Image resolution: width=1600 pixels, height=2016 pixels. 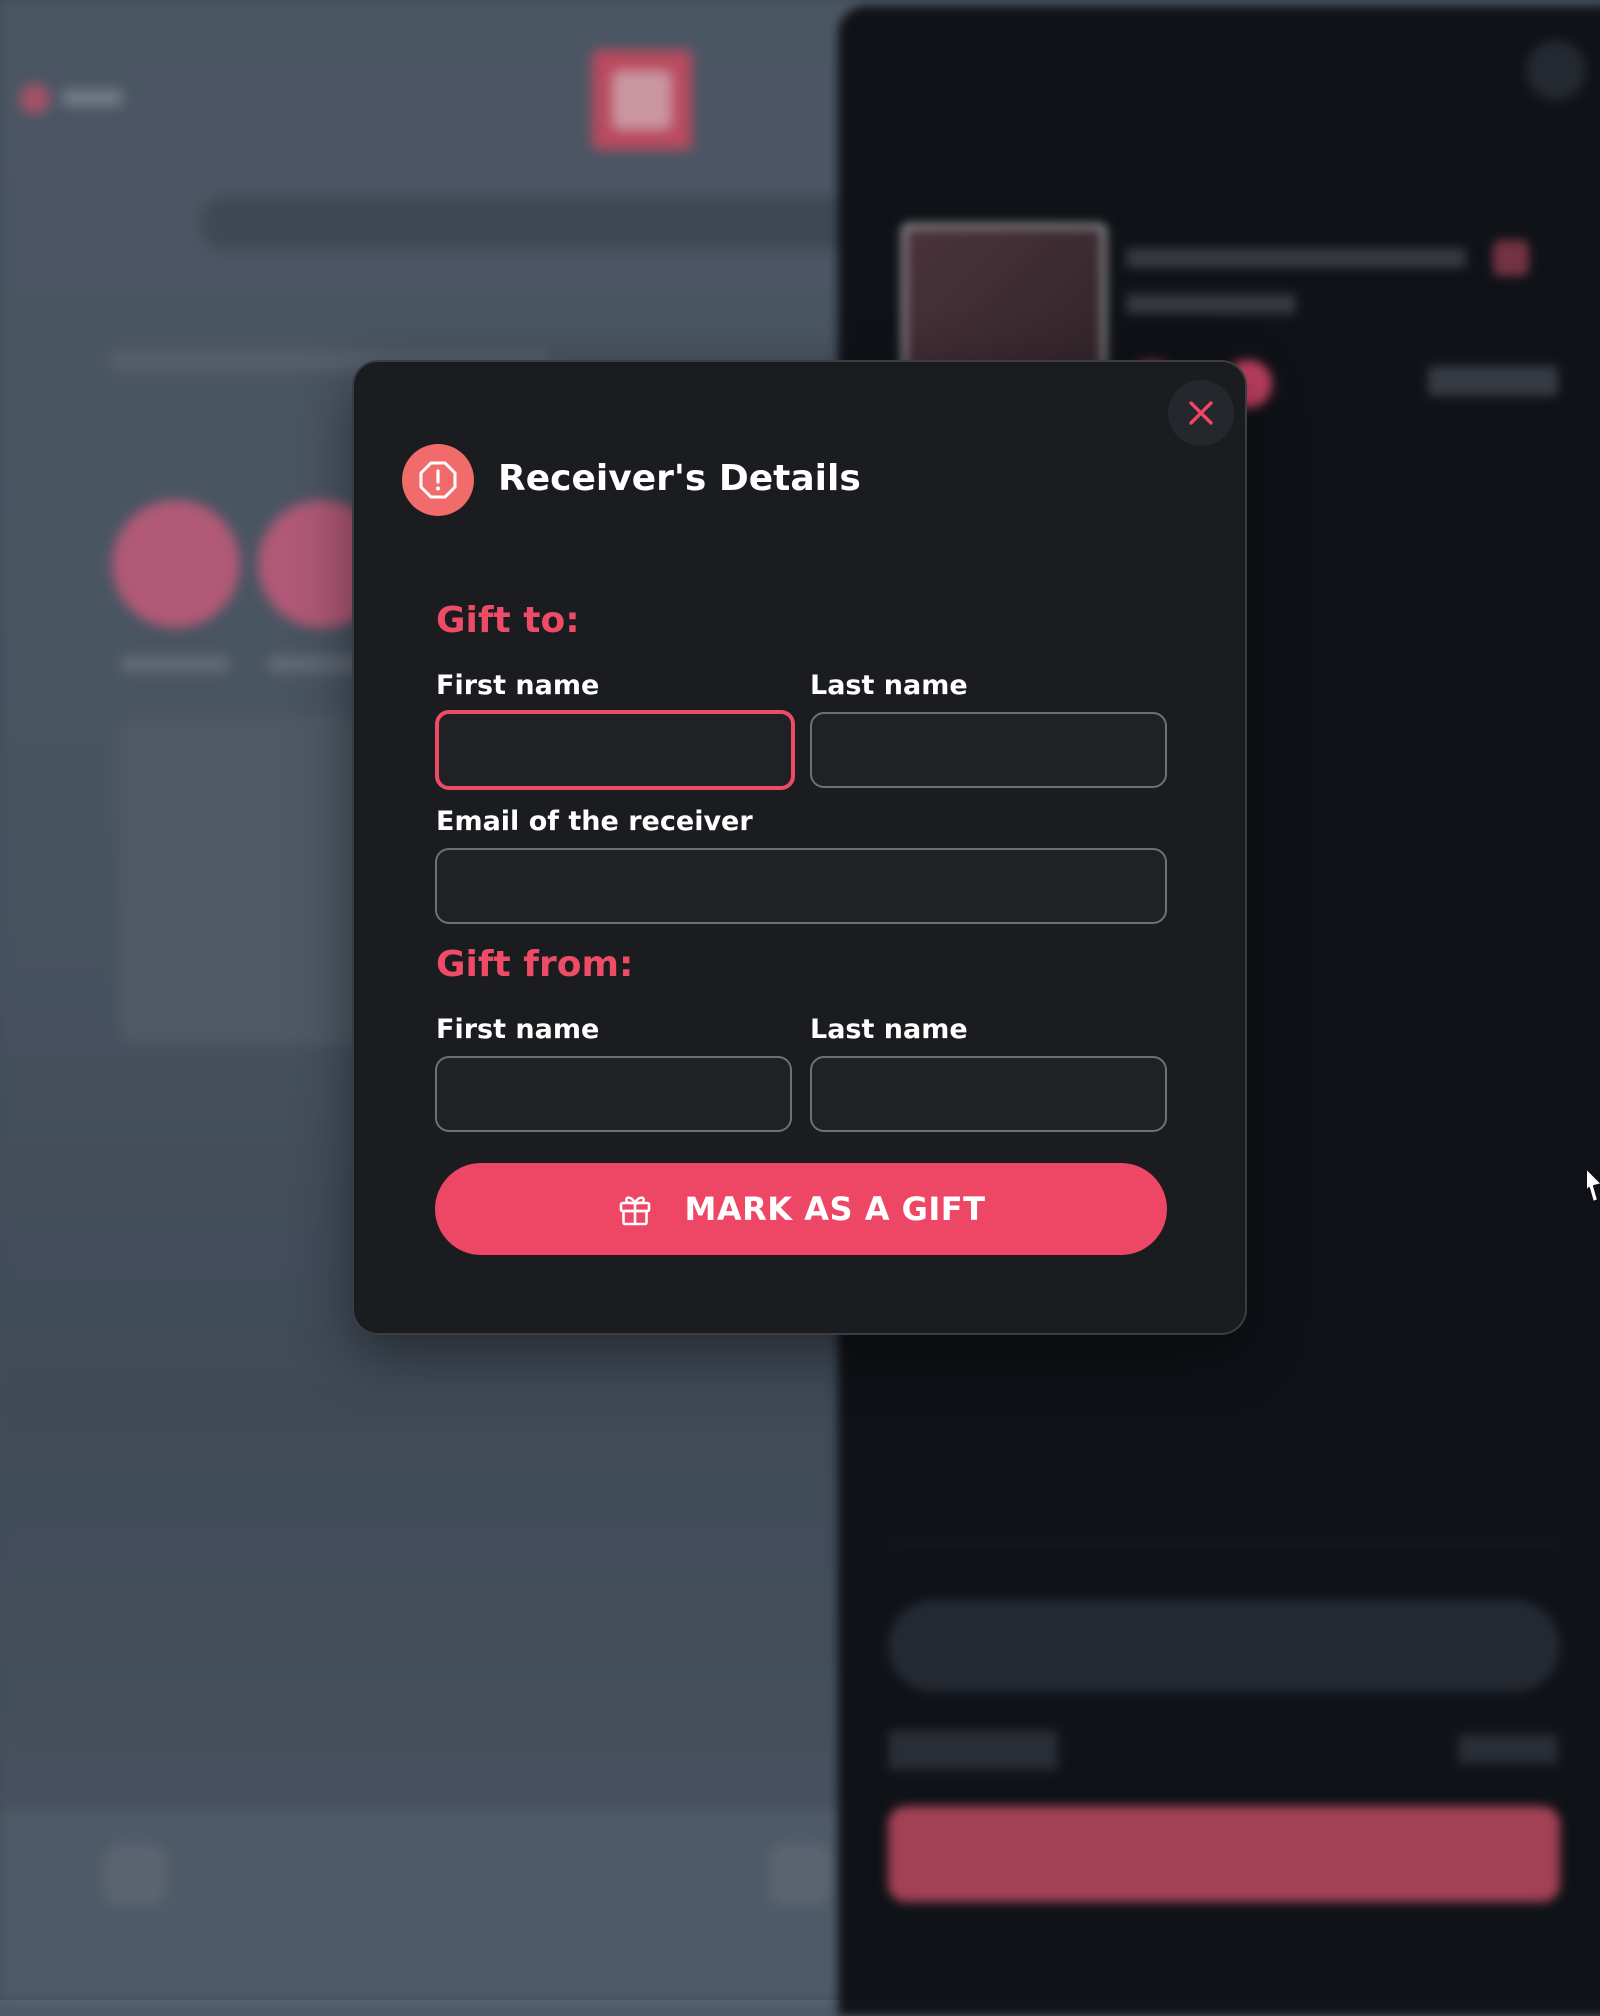 I want to click on close-icon, so click(x=1201, y=413).